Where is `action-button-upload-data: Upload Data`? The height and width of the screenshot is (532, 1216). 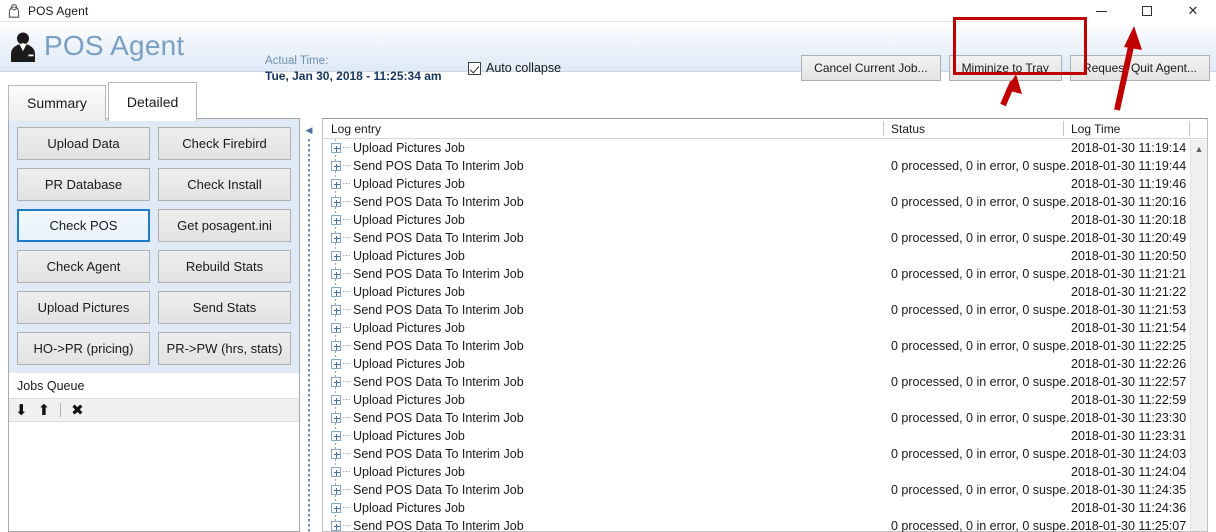
action-button-upload-data: Upload Data is located at coordinates (83, 143).